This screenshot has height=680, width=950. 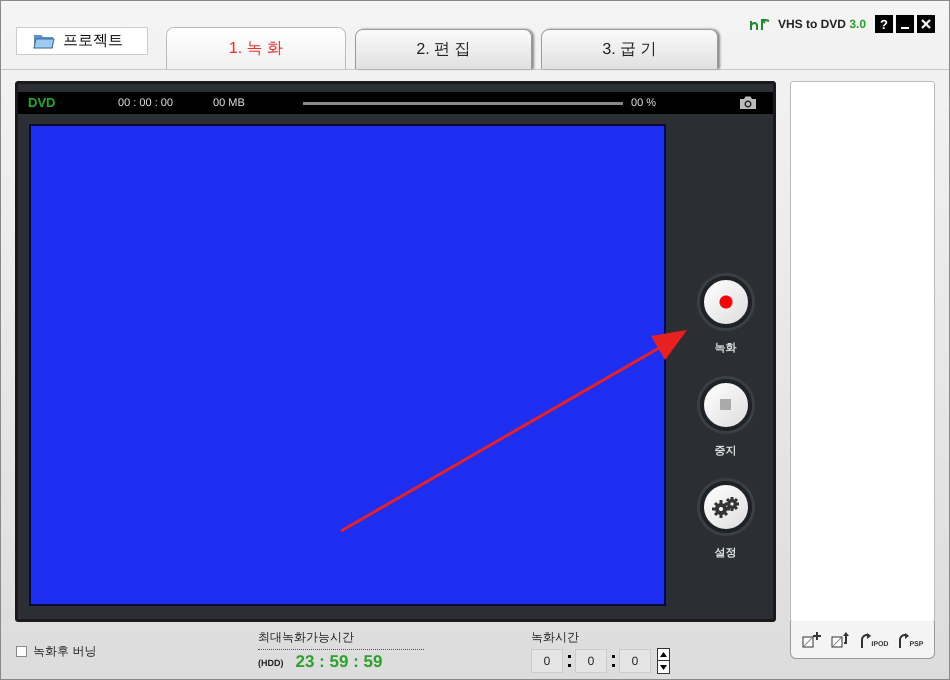 I want to click on max-time-value: 23 : 59 : 59, so click(x=339, y=661).